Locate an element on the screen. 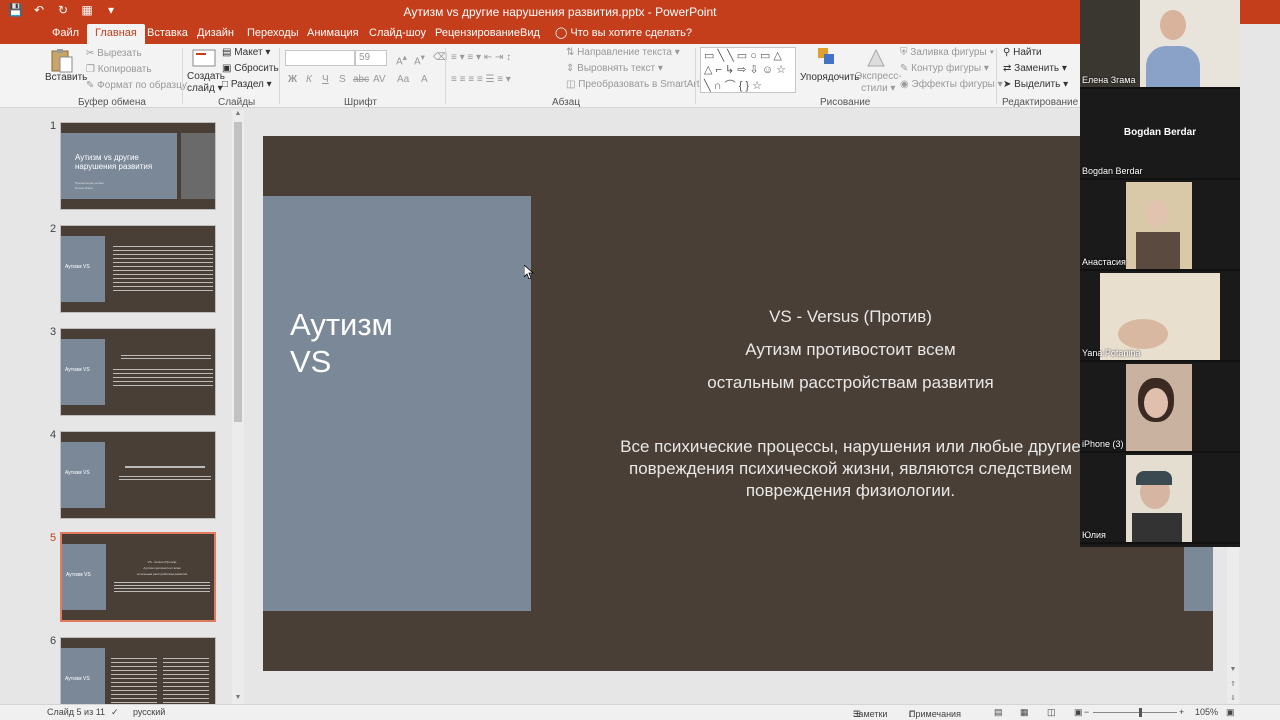  next-slide-icon: ⇓ is located at coordinates (1233, 699).